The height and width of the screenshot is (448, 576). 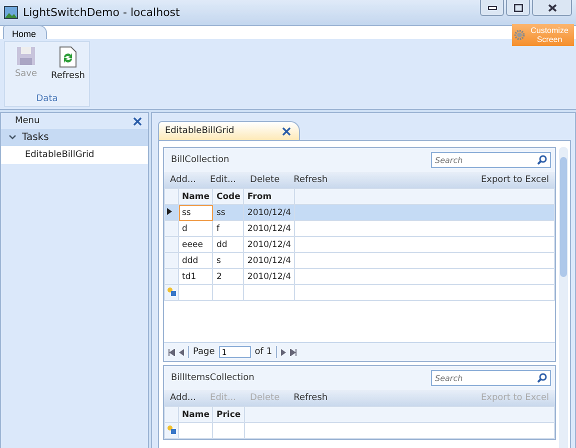 What do you see at coordinates (563, 297) in the screenshot?
I see `scrollbar` at bounding box center [563, 297].